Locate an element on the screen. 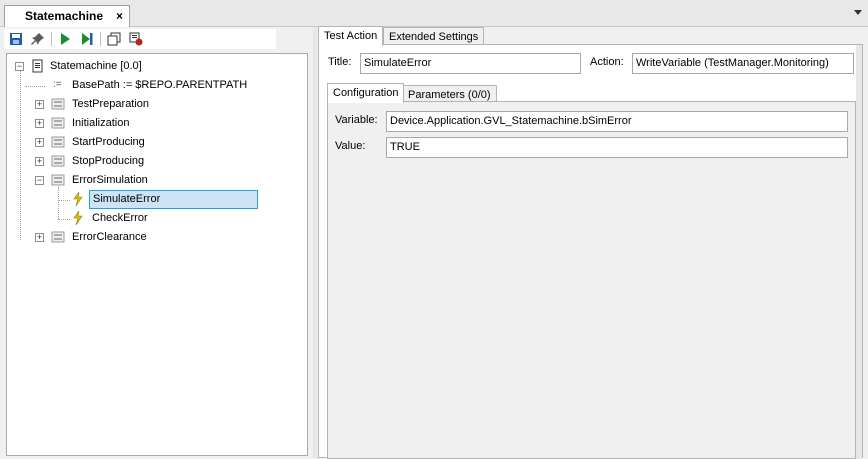 The height and width of the screenshot is (459, 868). copy-button is located at coordinates (114, 39).